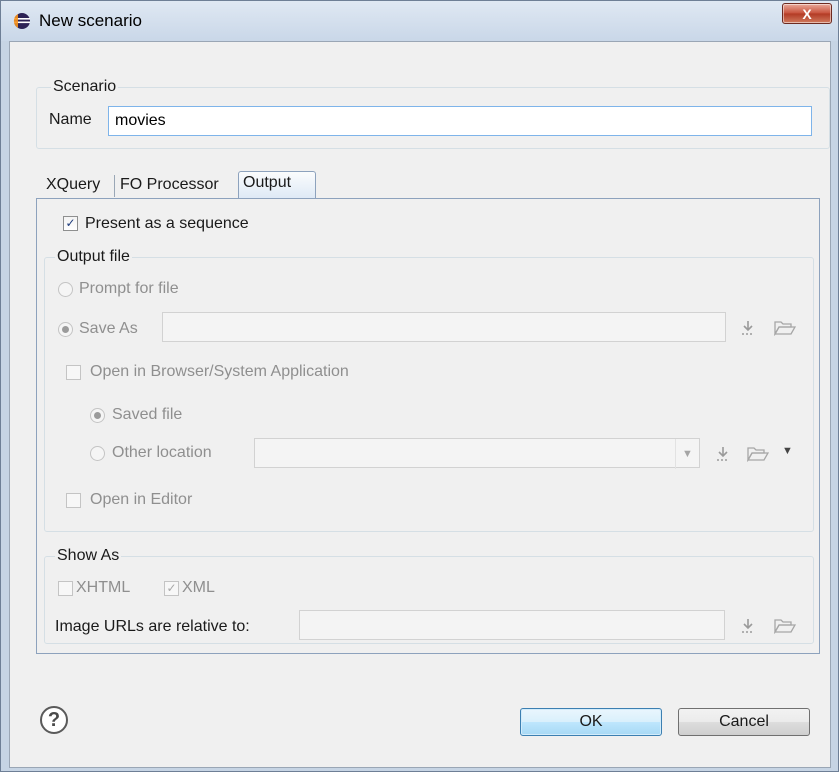  Describe the element at coordinates (177, 187) in the screenshot. I see `tab-fo-processor: FO Processor` at that location.